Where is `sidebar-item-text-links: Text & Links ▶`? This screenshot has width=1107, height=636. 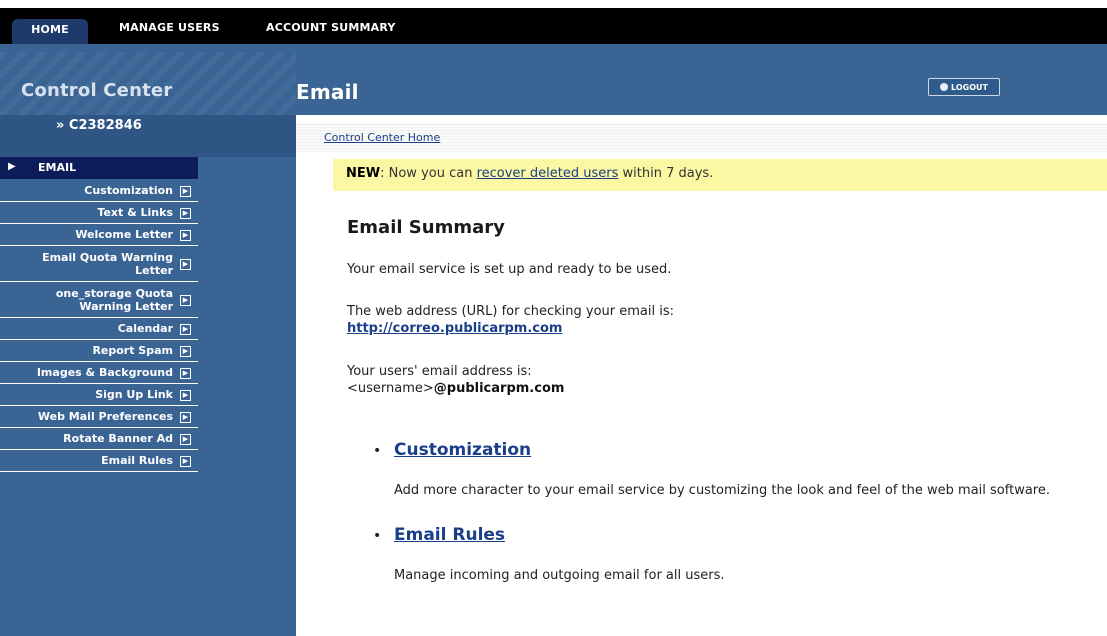 sidebar-item-text-links: Text & Links ▶ is located at coordinates (99, 213).